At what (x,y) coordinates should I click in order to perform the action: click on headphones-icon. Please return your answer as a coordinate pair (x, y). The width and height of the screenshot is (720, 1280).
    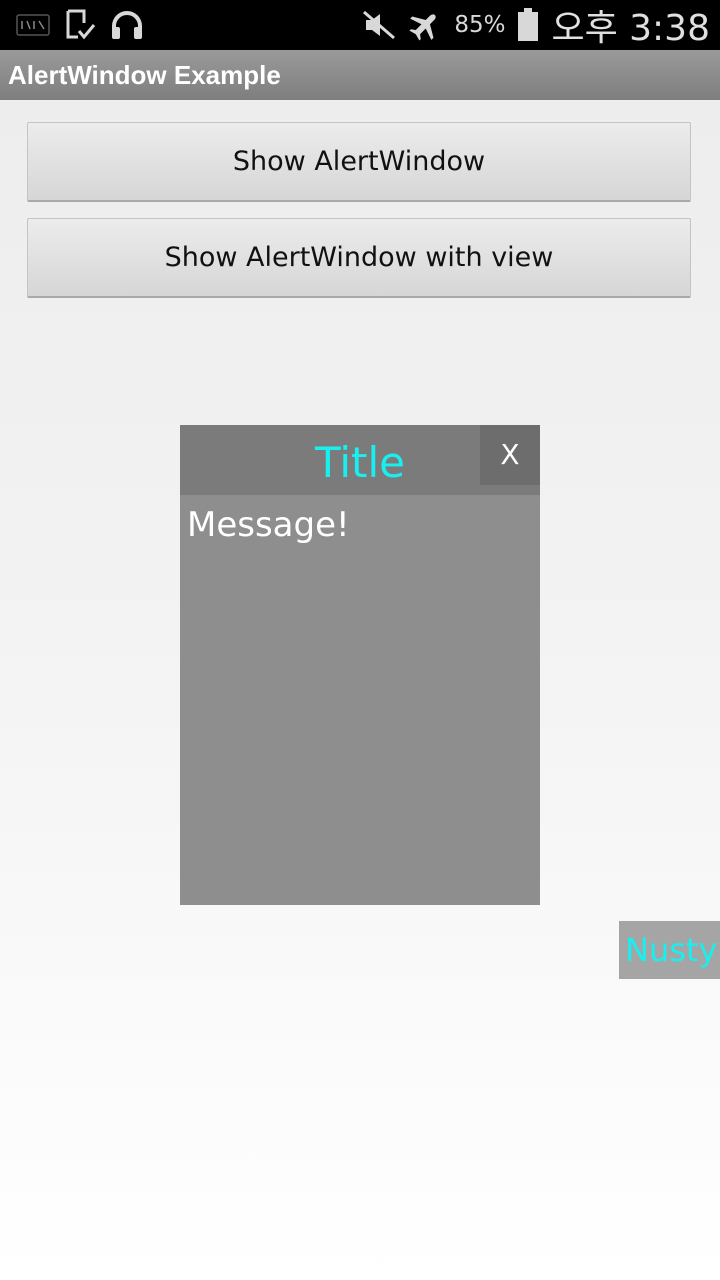
    Looking at the image, I should click on (127, 25).